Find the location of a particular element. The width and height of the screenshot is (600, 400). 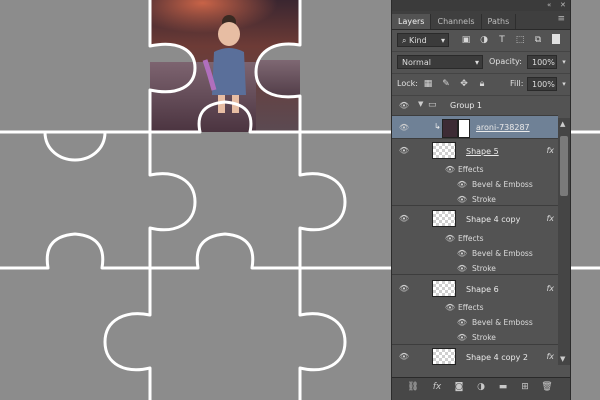

folder-icon: ▭ is located at coordinates (432, 105).